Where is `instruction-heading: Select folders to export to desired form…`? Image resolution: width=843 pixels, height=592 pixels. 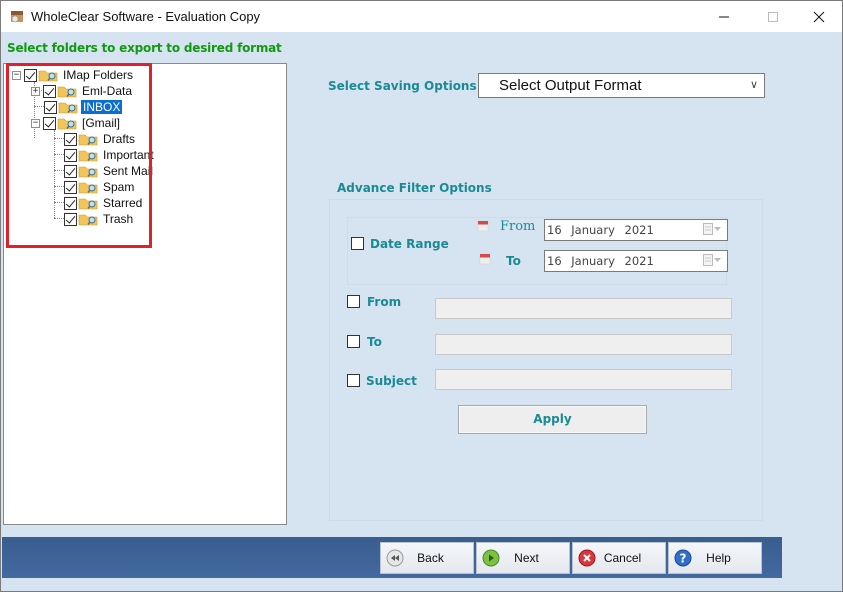
instruction-heading: Select folders to export to desired form… is located at coordinates (144, 48).